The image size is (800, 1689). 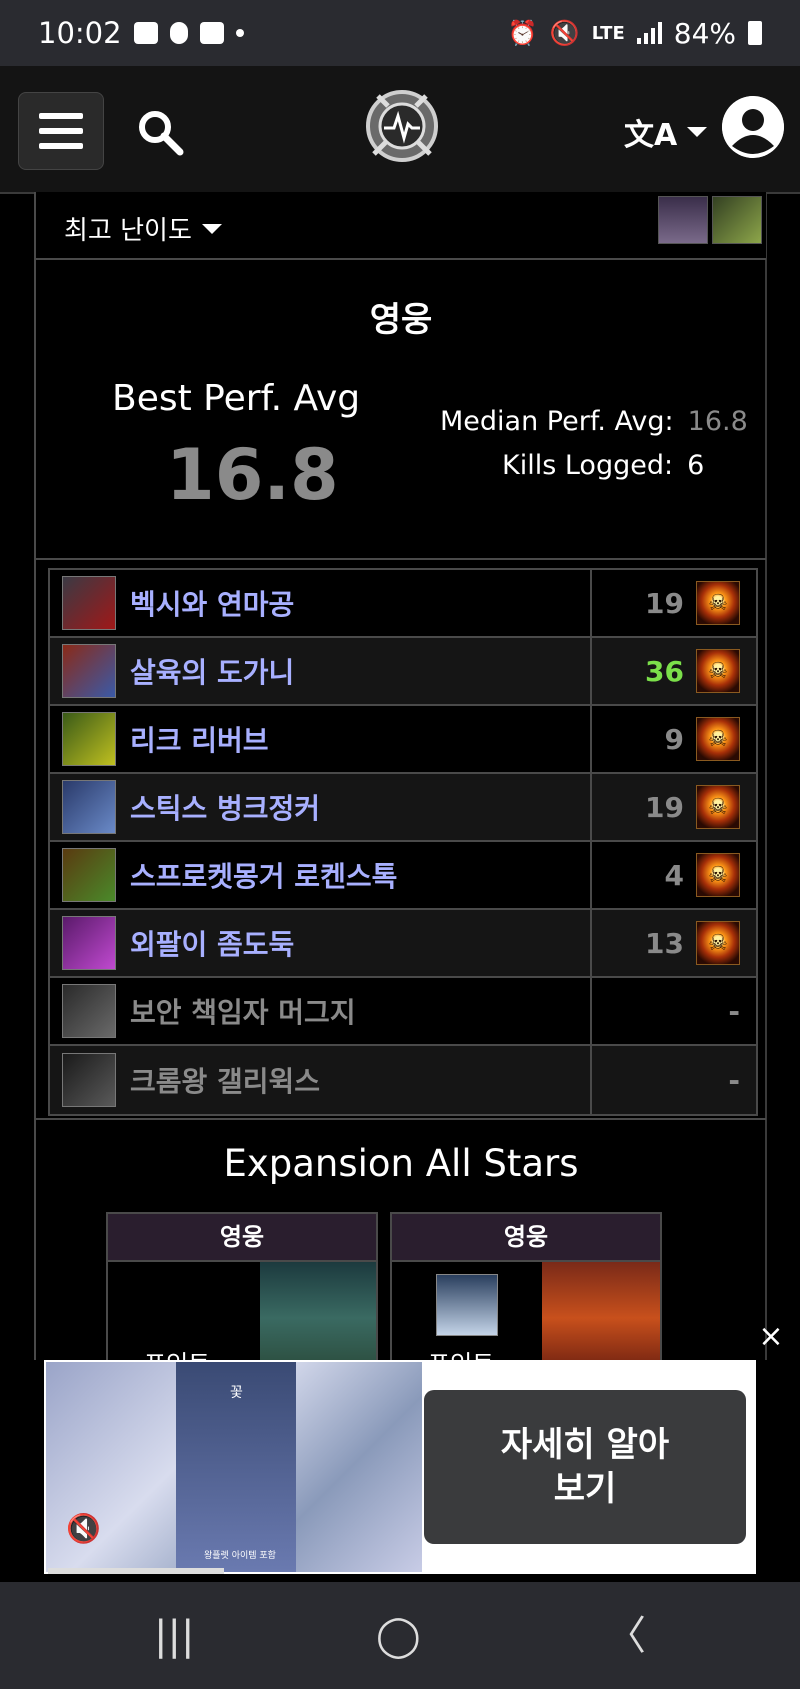 I want to click on view-toggle-icons, so click(x=710, y=220).